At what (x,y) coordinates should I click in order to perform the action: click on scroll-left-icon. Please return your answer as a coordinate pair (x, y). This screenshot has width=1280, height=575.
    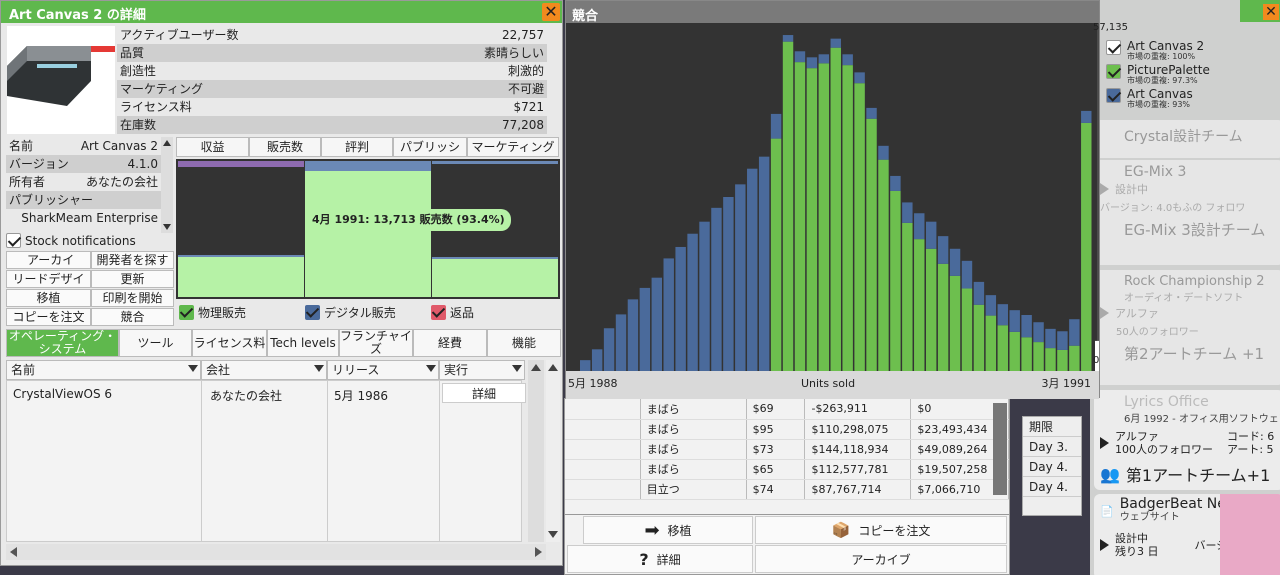
    Looking at the image, I should click on (13, 552).